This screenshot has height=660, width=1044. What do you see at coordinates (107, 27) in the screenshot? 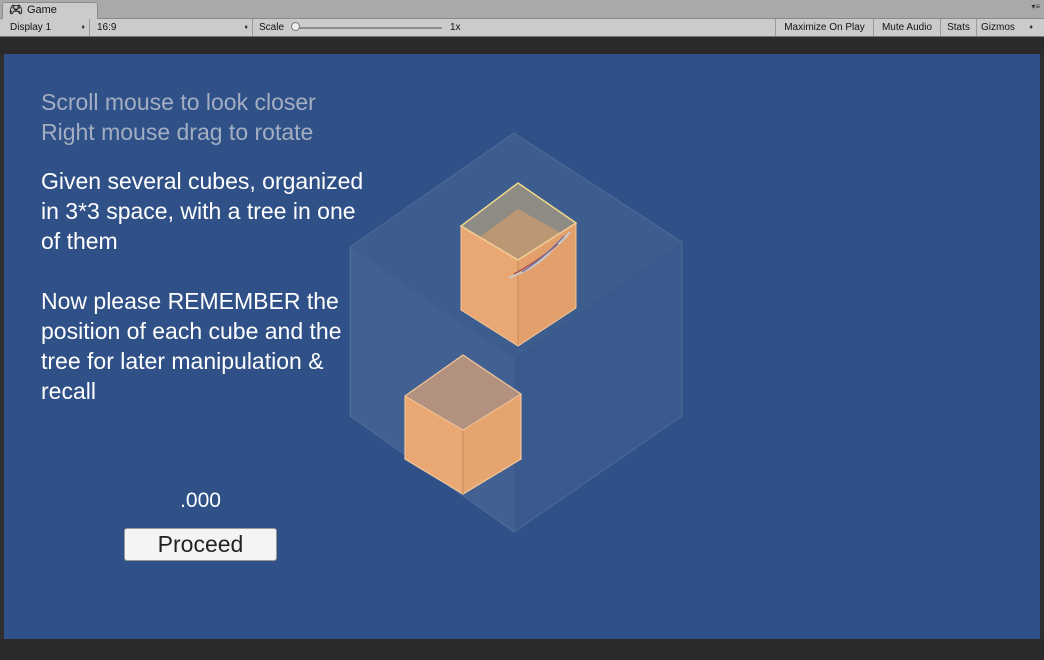
I see `aspect-ratio-label: 16:9` at bounding box center [107, 27].